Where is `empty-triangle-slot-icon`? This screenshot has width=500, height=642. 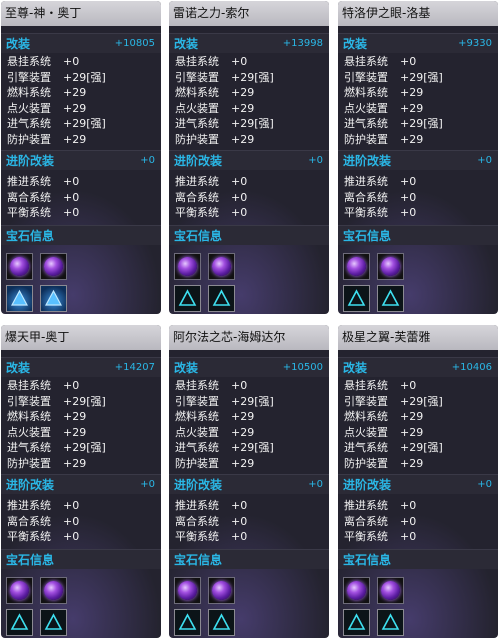
empty-triangle-slot-icon is located at coordinates (356, 621).